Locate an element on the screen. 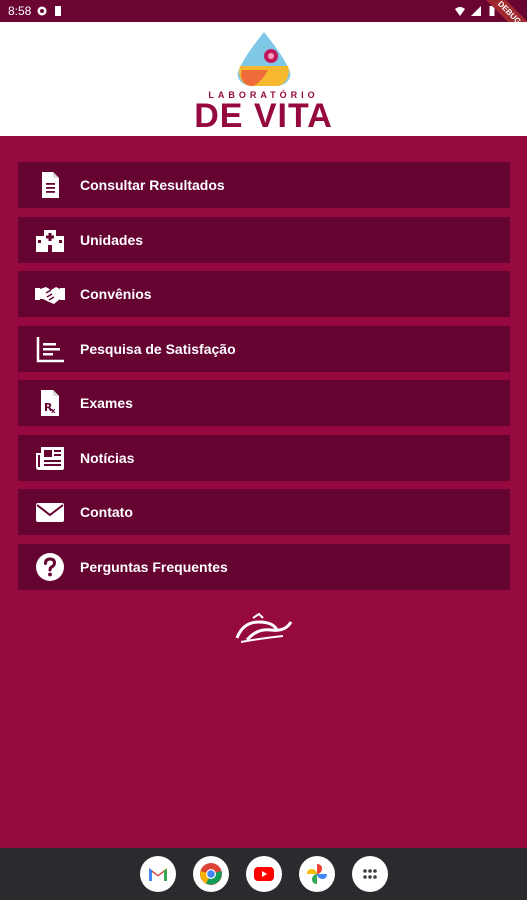 The height and width of the screenshot is (900, 527). menu-item-contato: Contato is located at coordinates (264, 512).